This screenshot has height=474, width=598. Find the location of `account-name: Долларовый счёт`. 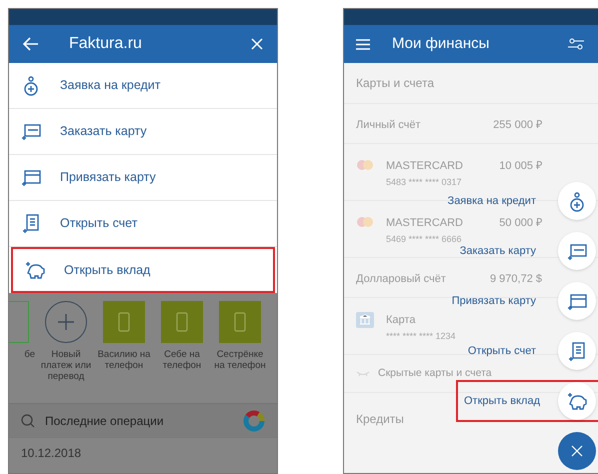

account-name: Долларовый счёт is located at coordinates (401, 279).